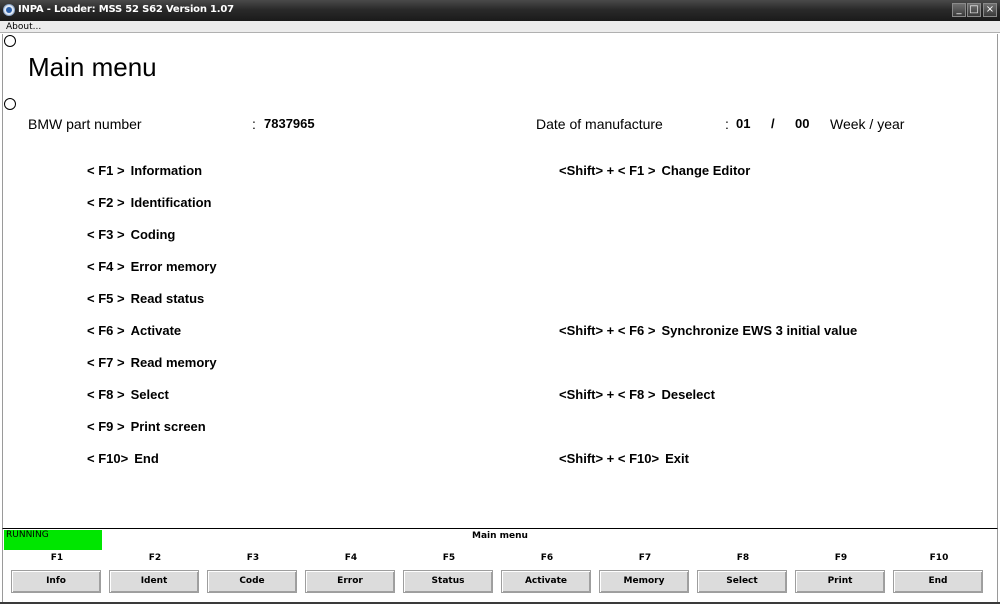 The image size is (1000, 604). I want to click on minimize-button: _, so click(959, 10).